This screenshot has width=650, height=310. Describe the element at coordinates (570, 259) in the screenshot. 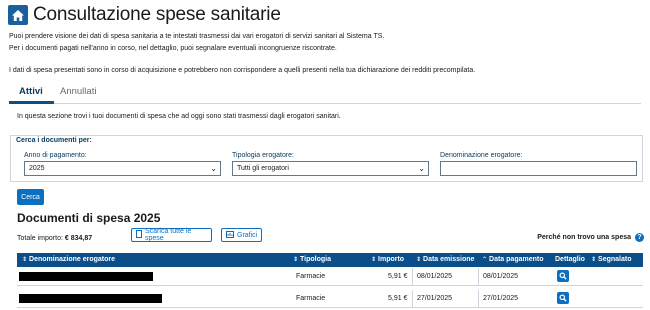

I see `col-detail: Dettaglio` at that location.